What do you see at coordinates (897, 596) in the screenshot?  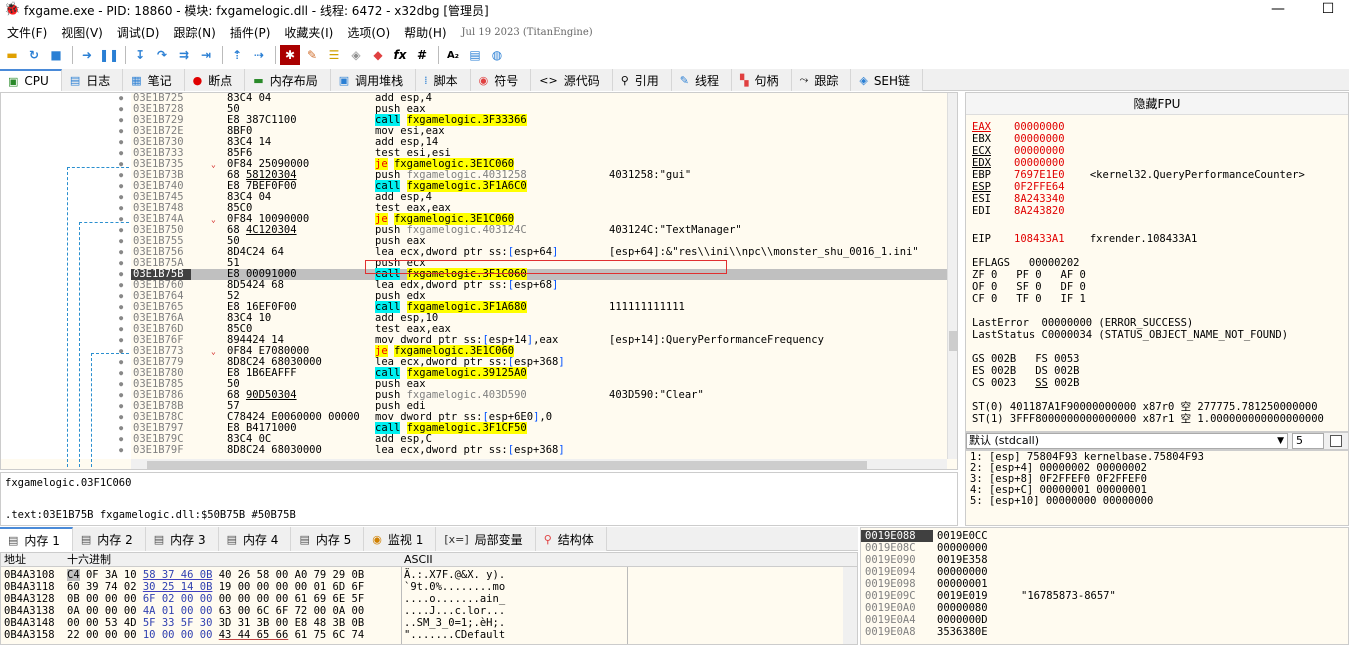 I see `stack-address: 0019E09C` at bounding box center [897, 596].